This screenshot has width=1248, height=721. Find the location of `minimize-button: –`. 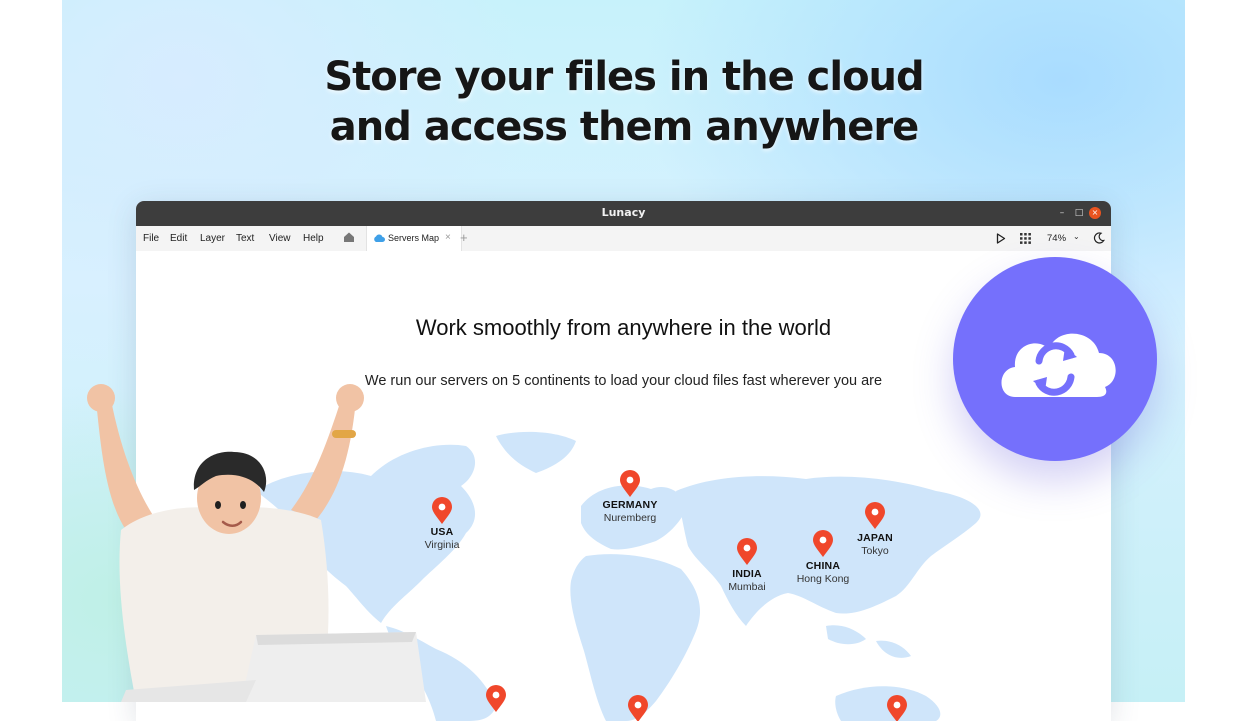

minimize-button: – is located at coordinates (1062, 213).